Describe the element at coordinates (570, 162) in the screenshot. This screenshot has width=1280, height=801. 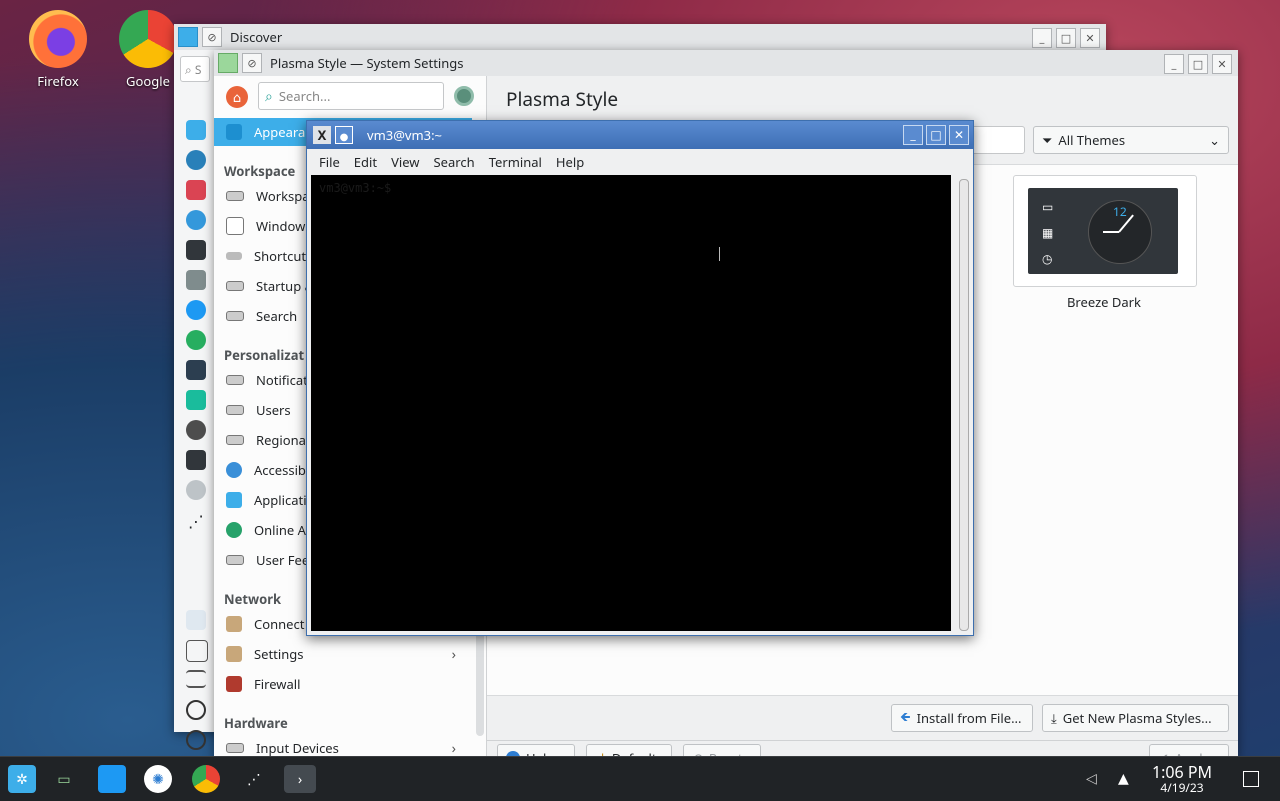
I see `menu-help: Help` at that location.